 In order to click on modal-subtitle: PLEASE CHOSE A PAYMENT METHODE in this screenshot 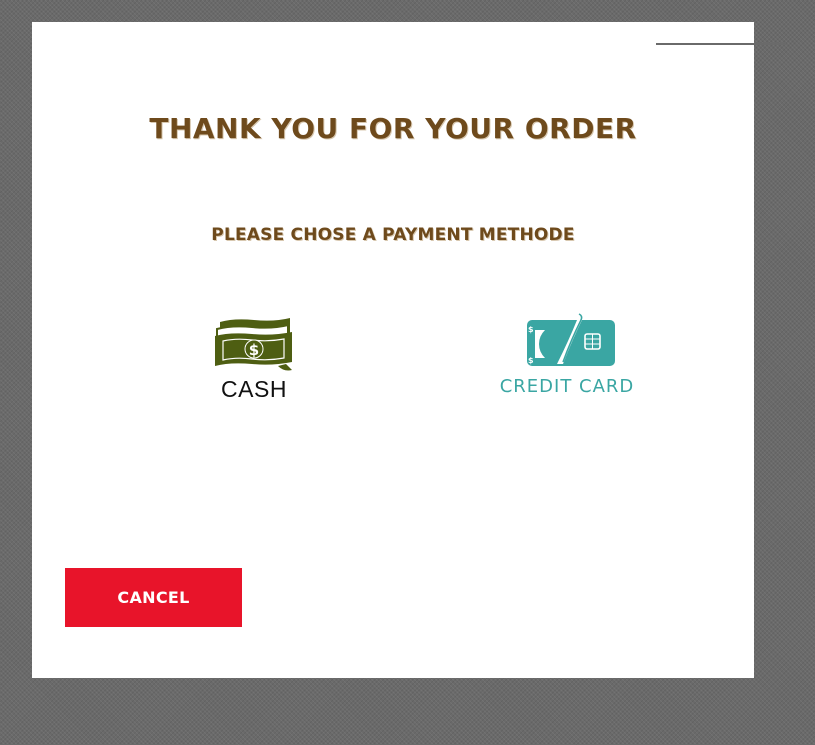, I will do `click(393, 235)`.